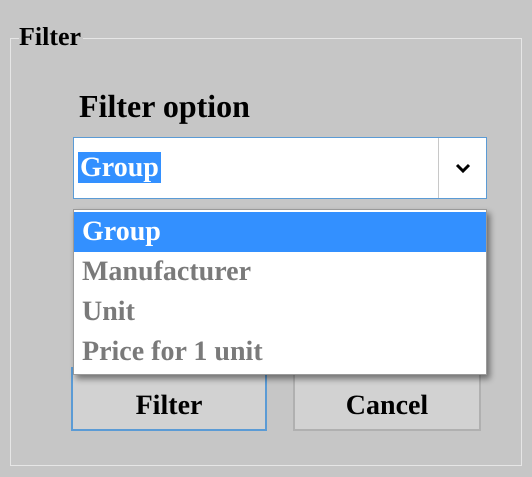  What do you see at coordinates (280, 232) in the screenshot?
I see `dropdown-option: Group` at bounding box center [280, 232].